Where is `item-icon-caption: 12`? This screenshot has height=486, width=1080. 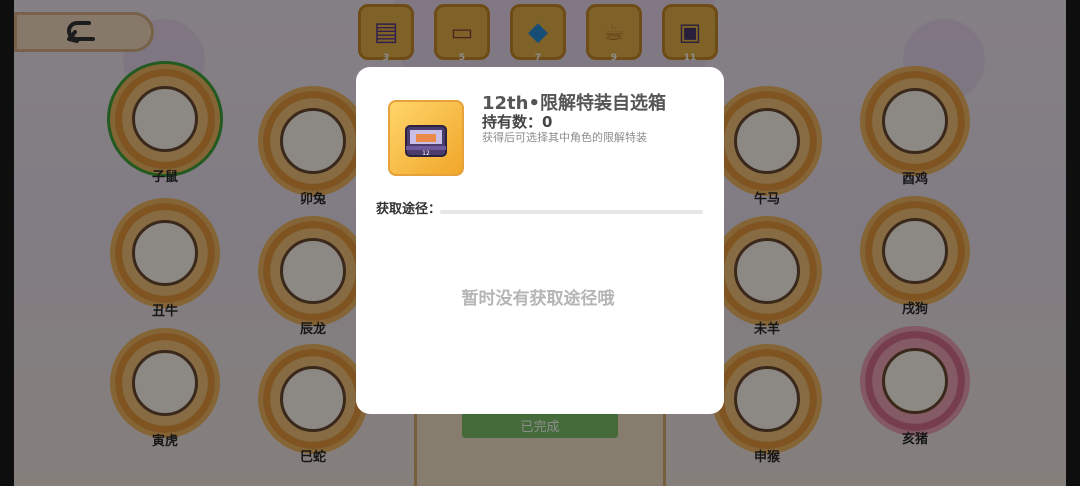 item-icon-caption: 12 is located at coordinates (426, 153).